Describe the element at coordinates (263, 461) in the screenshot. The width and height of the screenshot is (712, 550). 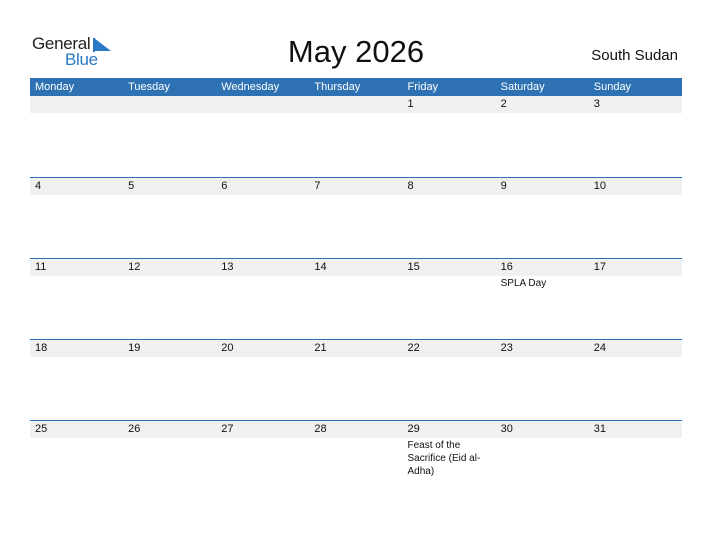
I see `day-cell: 27` at that location.